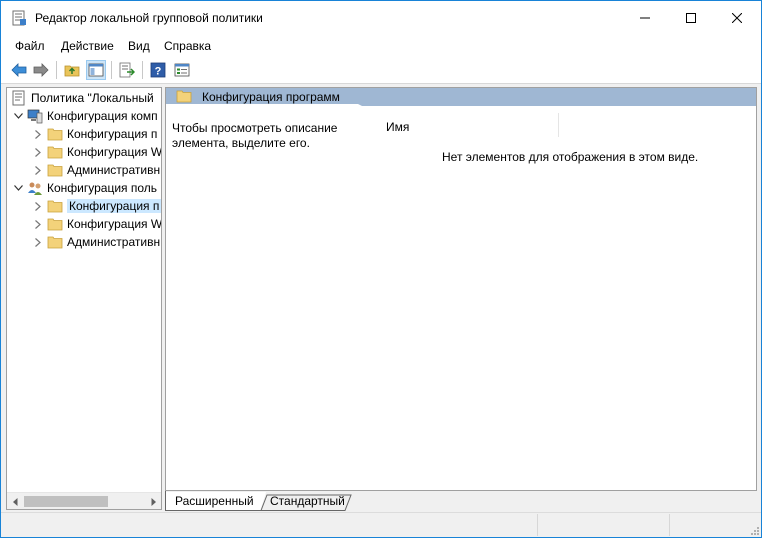 The image size is (762, 538). I want to click on help-button: ?, so click(158, 70).